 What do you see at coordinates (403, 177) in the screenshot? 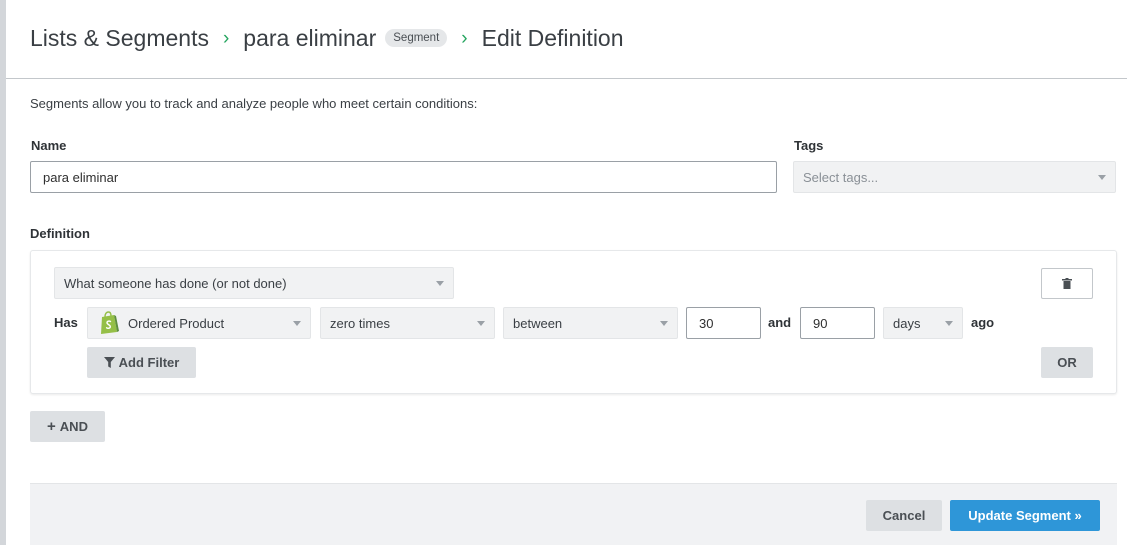
I see `name-input` at bounding box center [403, 177].